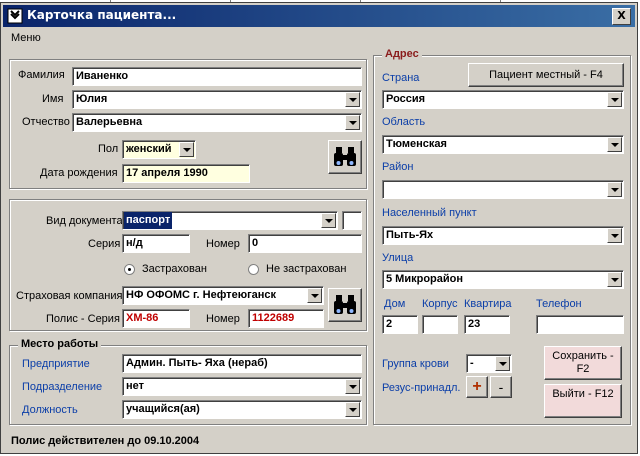 The image size is (640, 456). Describe the element at coordinates (50, 410) in the screenshot. I see `position-label: Должность` at that location.